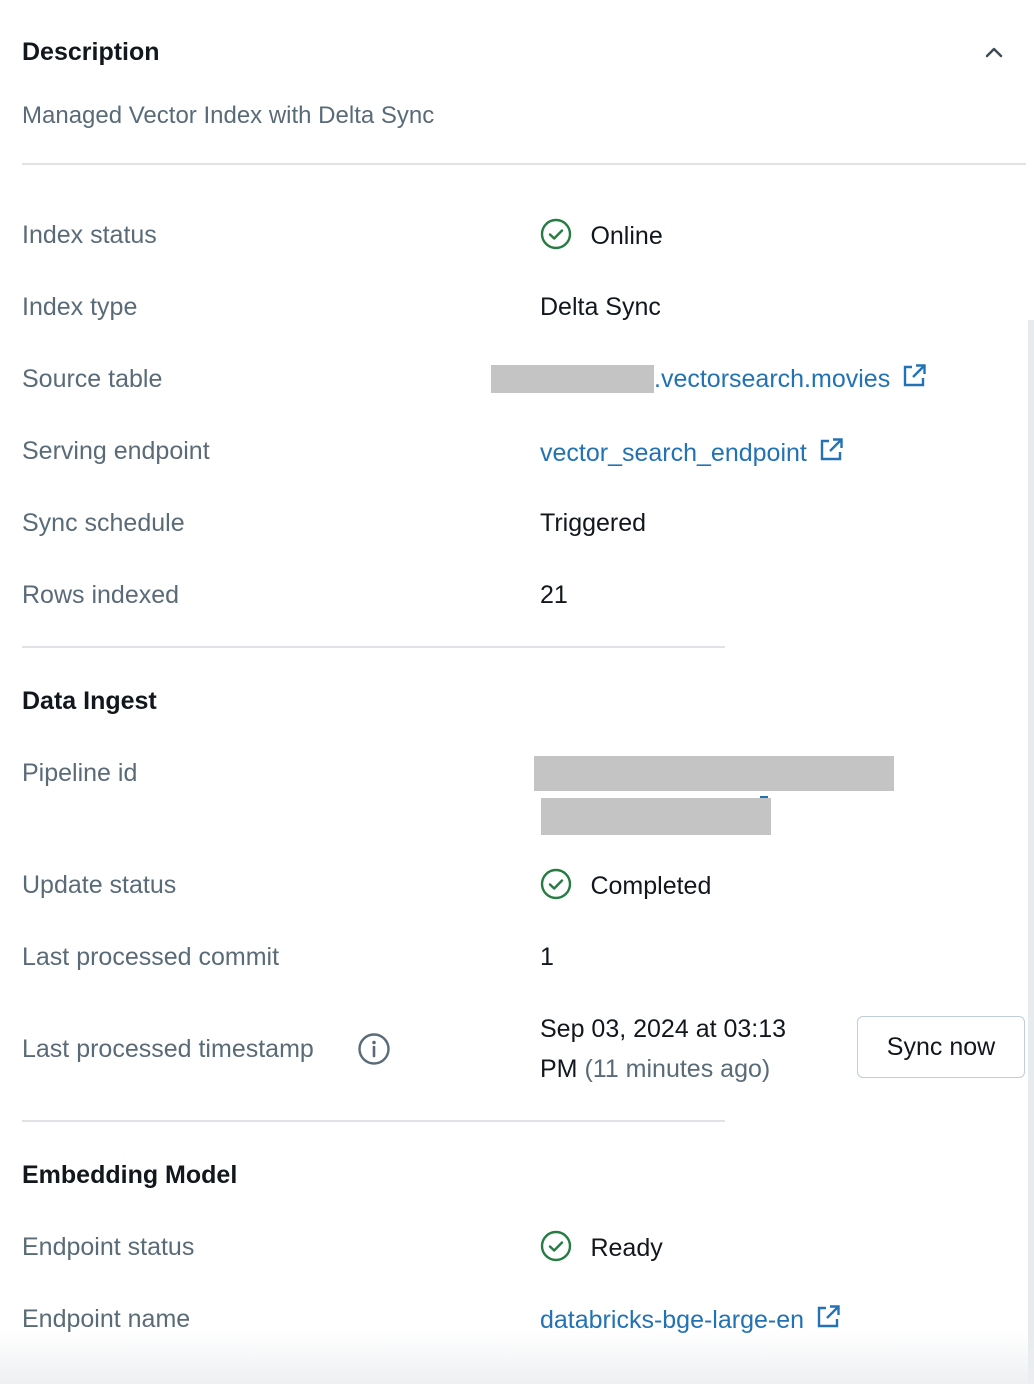 The image size is (1034, 1384). I want to click on last-processed-timestamp-label: Last processed timestamp, so click(168, 1049).